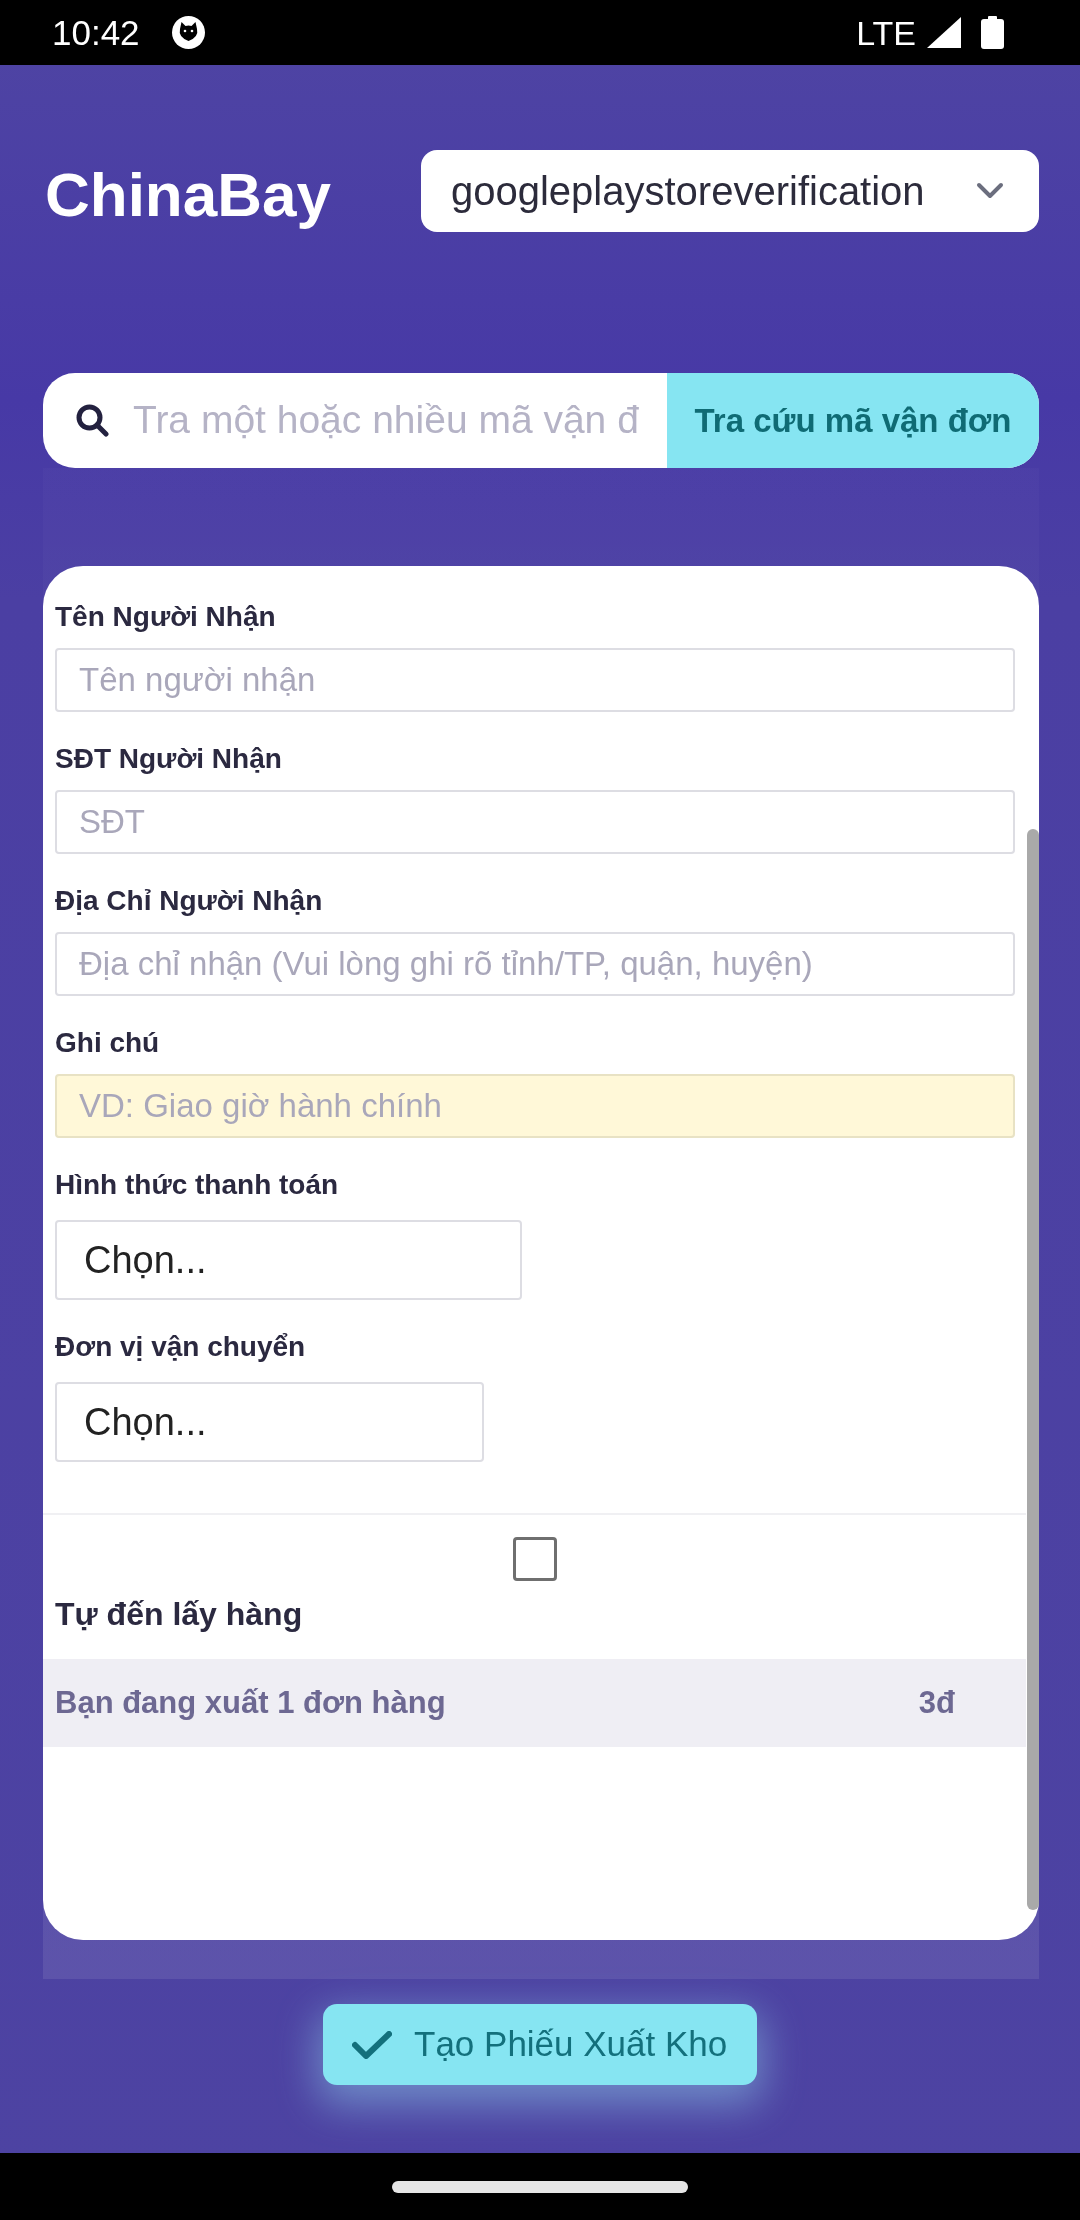 The image size is (1080, 2220). Describe the element at coordinates (540, 2044) in the screenshot. I see `create-receipt-button: Tạo Phiếu Xuất Kho` at that location.